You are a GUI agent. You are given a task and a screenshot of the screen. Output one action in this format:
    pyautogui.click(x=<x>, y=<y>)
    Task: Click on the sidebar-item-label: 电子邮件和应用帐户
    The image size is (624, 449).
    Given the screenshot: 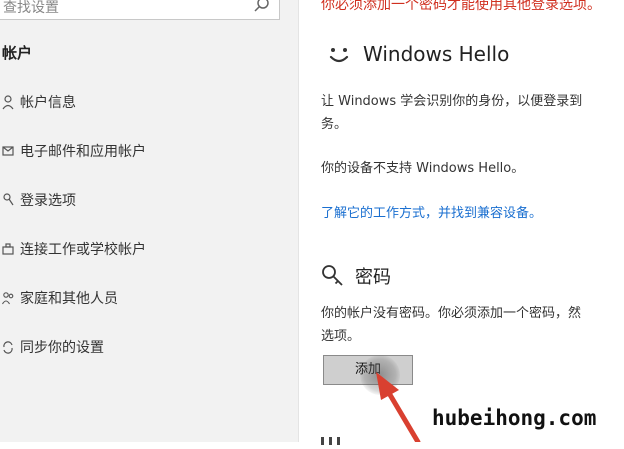 What is the action you would take?
    pyautogui.click(x=83, y=152)
    